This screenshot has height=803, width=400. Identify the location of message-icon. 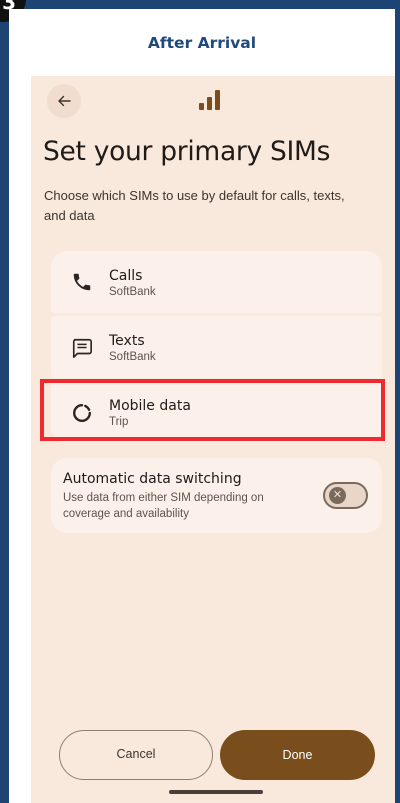
(82, 348).